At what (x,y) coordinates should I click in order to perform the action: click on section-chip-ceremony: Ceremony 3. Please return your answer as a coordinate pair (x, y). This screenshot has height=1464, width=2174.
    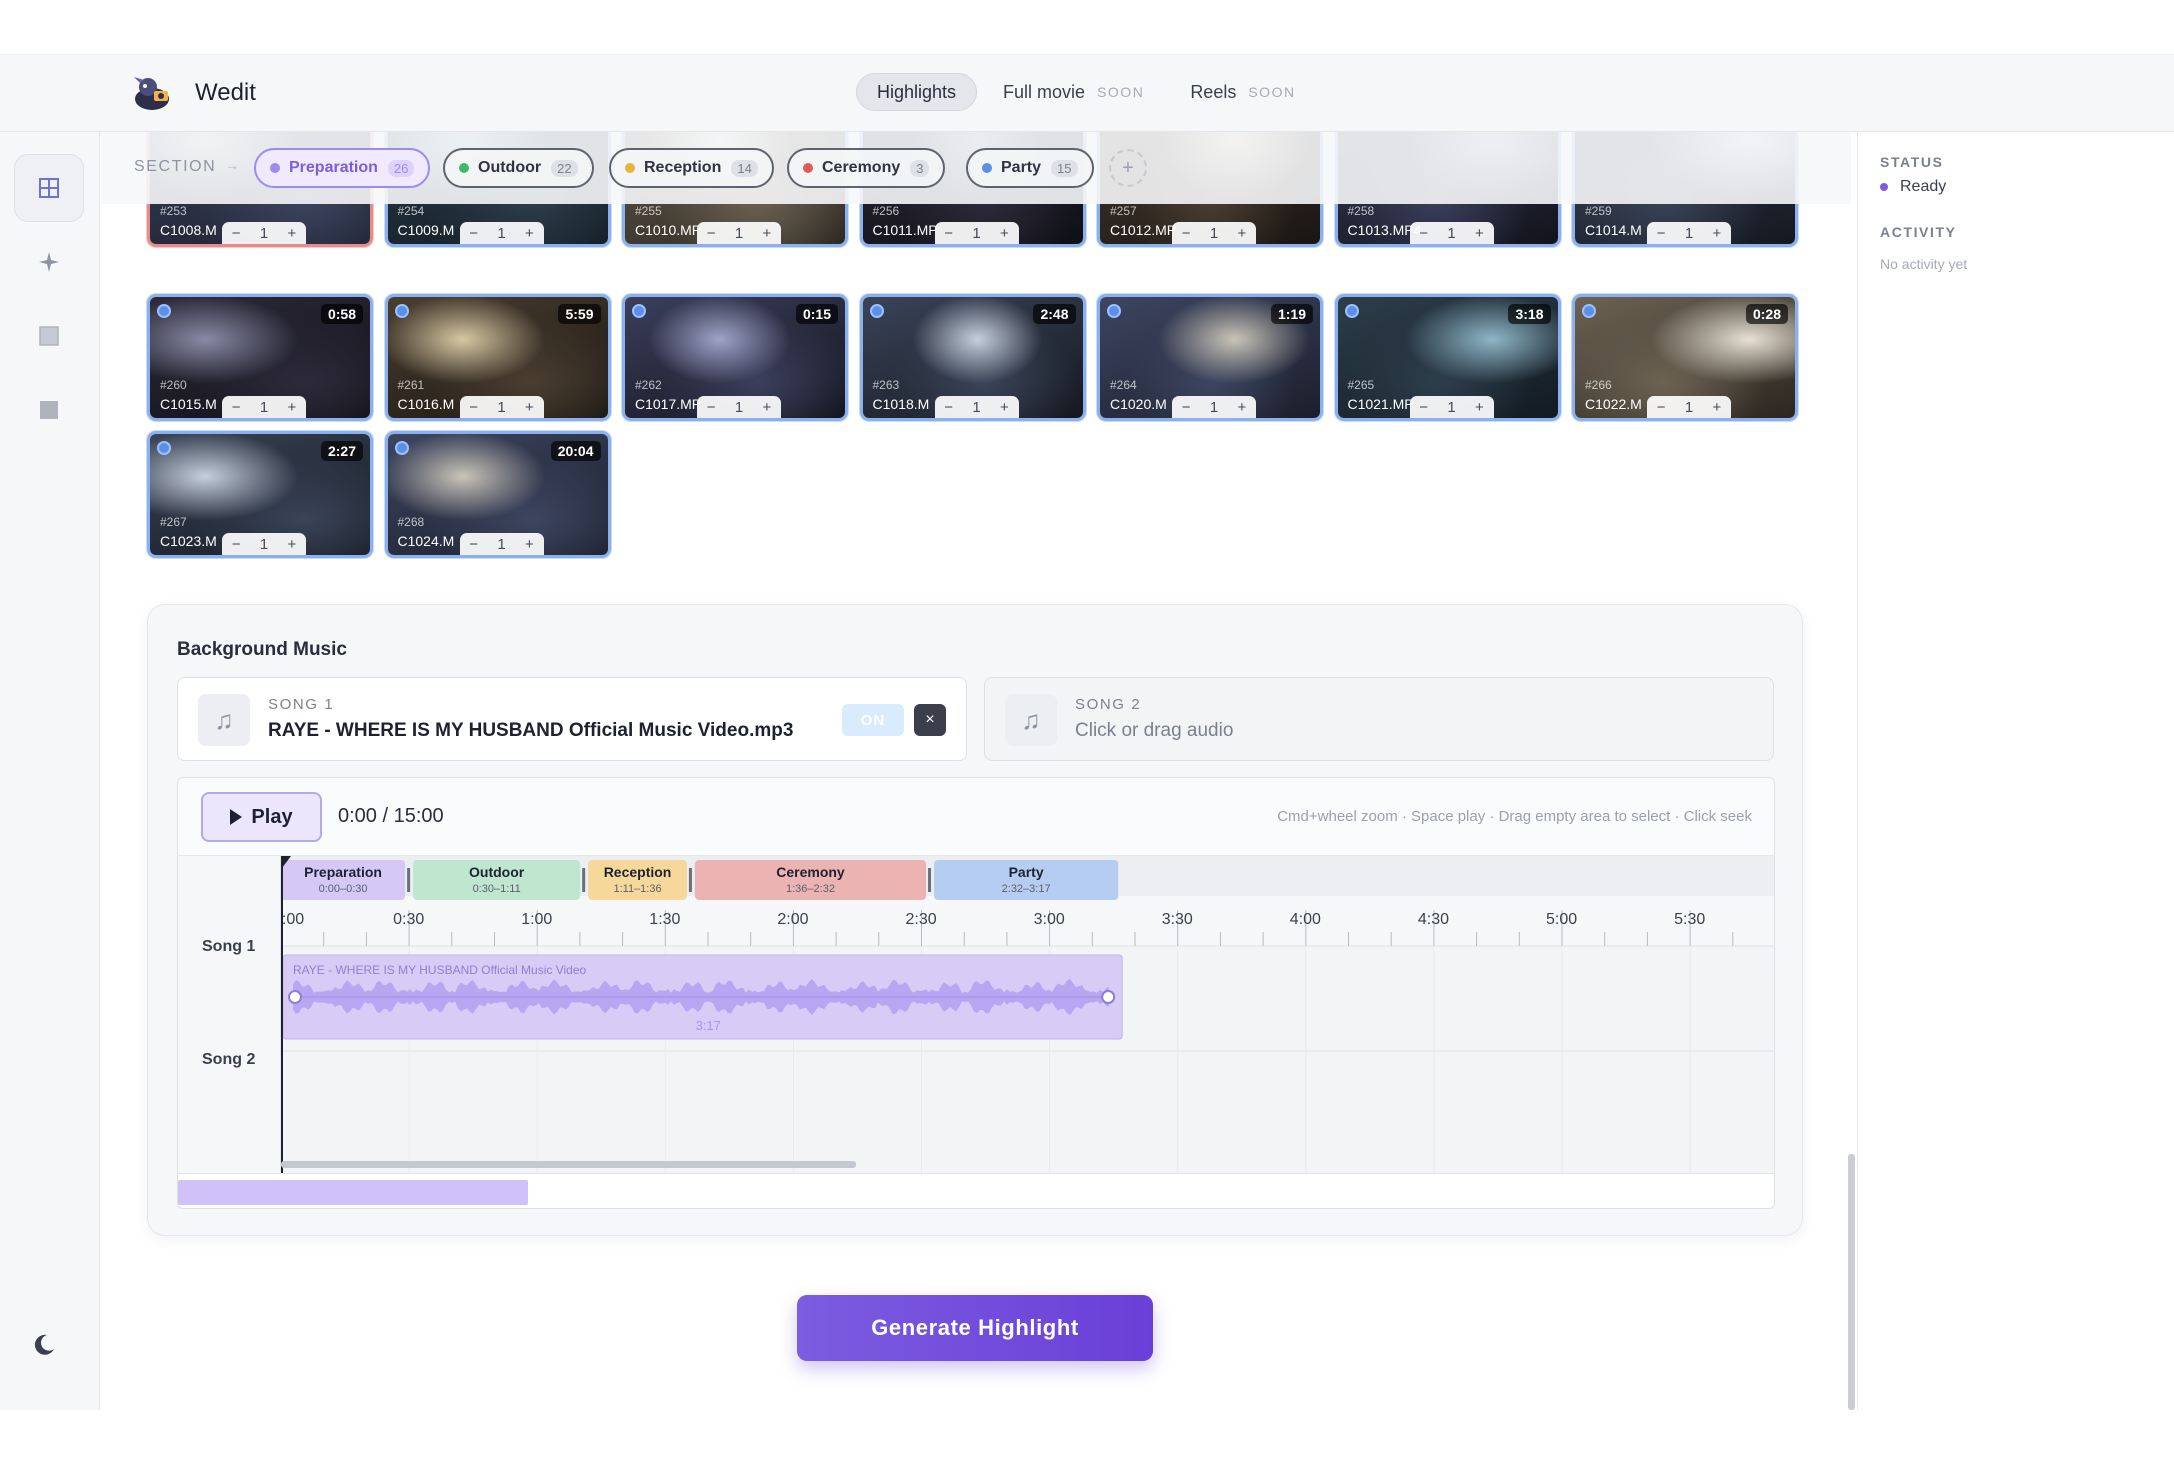
    Looking at the image, I should click on (866, 168).